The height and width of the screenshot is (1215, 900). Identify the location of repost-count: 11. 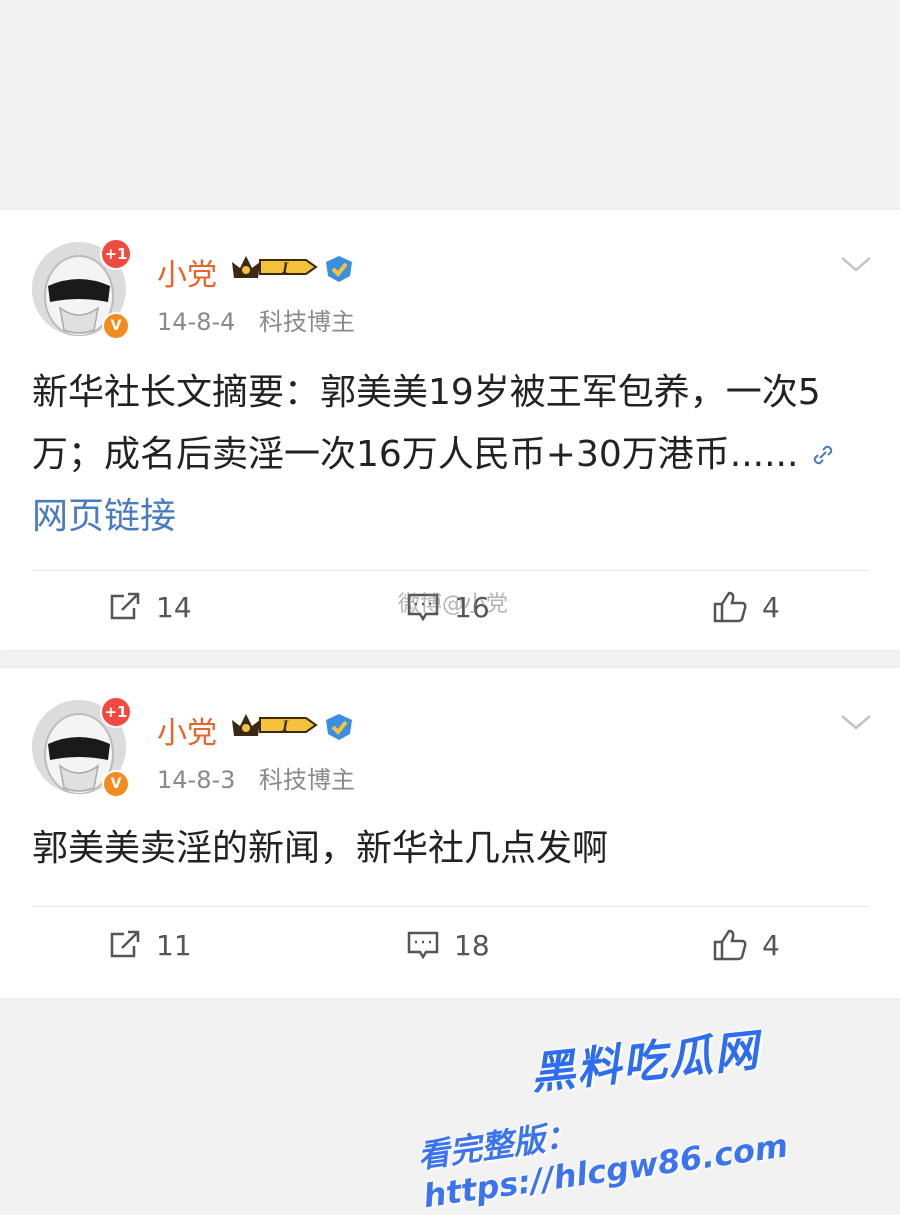
(174, 945).